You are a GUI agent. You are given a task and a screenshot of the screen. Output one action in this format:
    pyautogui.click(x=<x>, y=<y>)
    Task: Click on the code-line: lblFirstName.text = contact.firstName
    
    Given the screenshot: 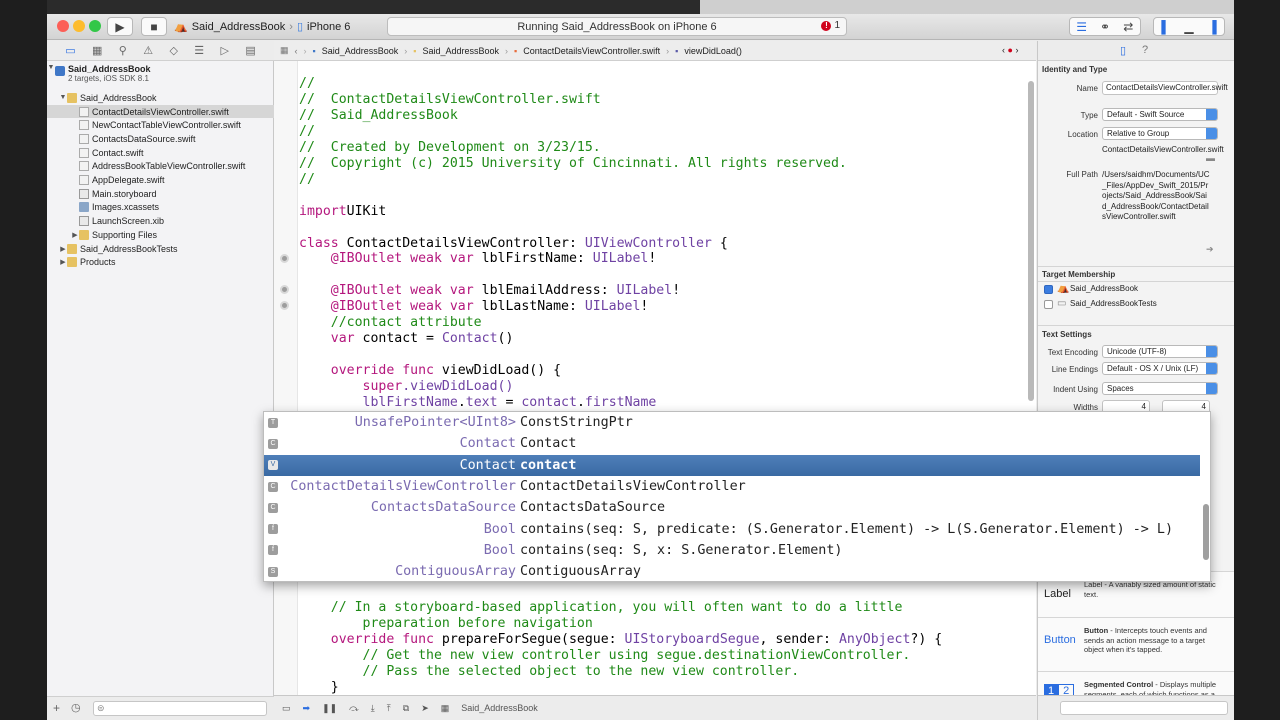 What is the action you would take?
    pyautogui.click(x=478, y=403)
    